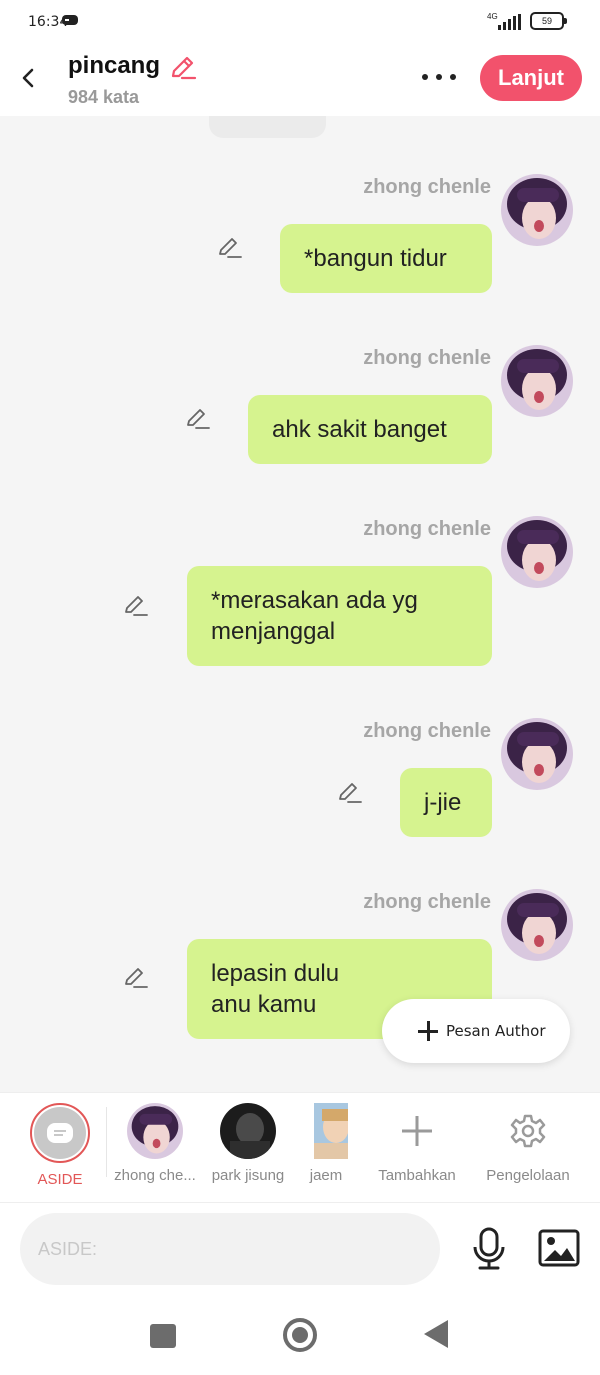 The width and height of the screenshot is (600, 1375). I want to click on signal-icon, so click(510, 22).